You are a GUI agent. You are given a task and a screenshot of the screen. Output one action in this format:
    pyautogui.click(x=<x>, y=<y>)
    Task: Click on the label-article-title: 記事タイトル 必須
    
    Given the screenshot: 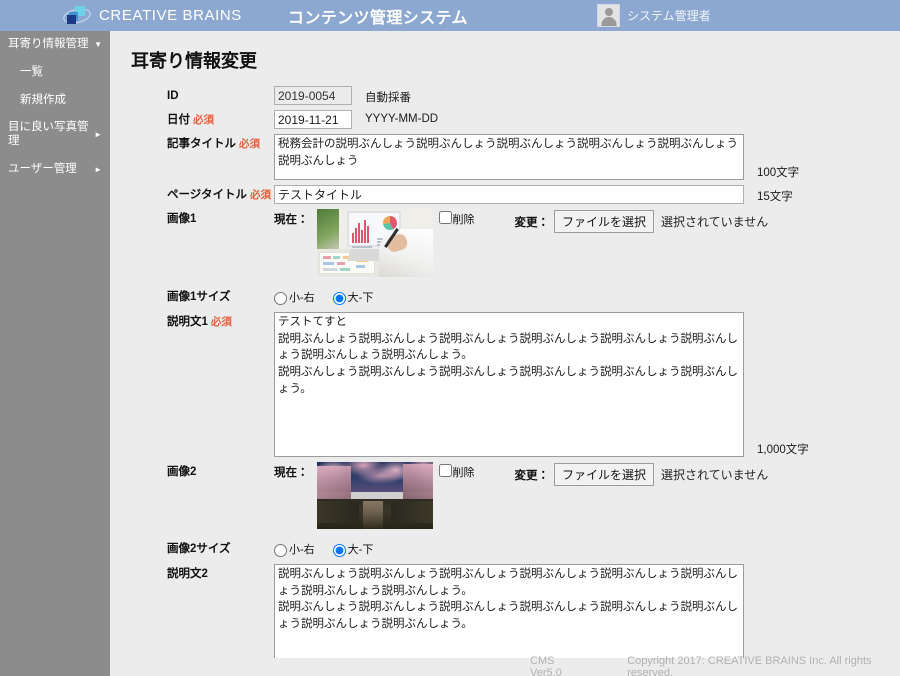 What is the action you would take?
    pyautogui.click(x=220, y=142)
    